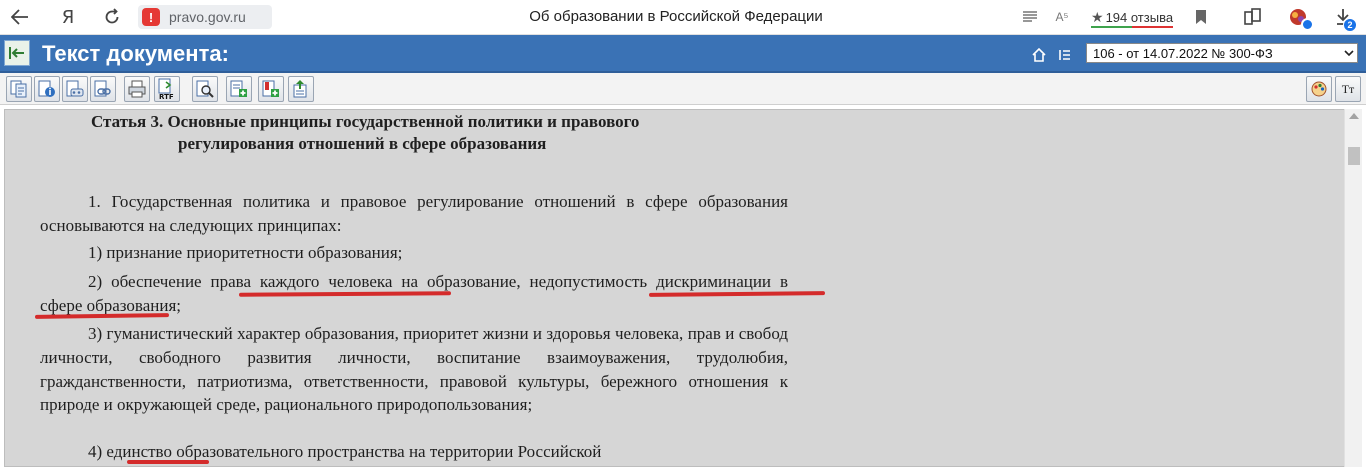  I want to click on downloads-count-badge: 2, so click(1350, 25).